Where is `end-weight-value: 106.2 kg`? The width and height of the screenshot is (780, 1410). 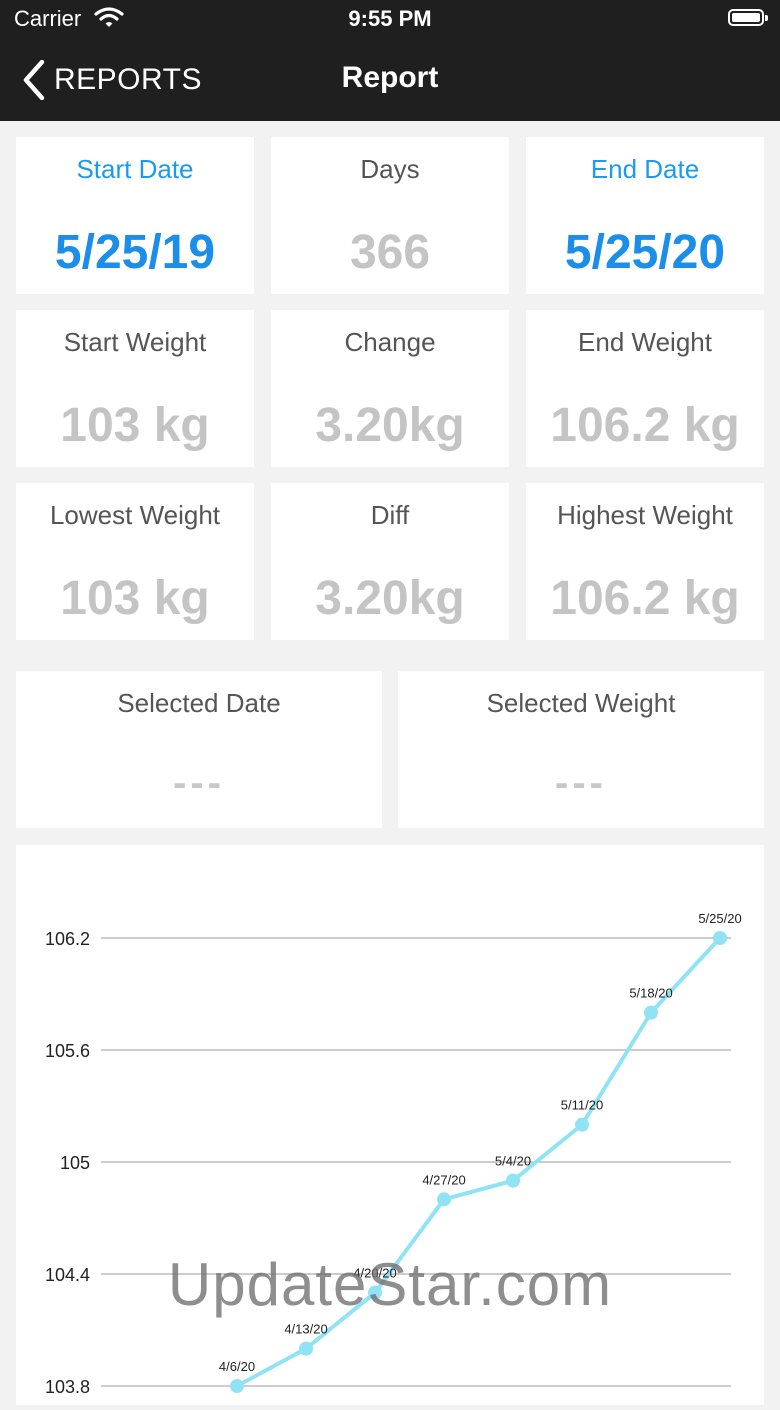
end-weight-value: 106.2 kg is located at coordinates (645, 425).